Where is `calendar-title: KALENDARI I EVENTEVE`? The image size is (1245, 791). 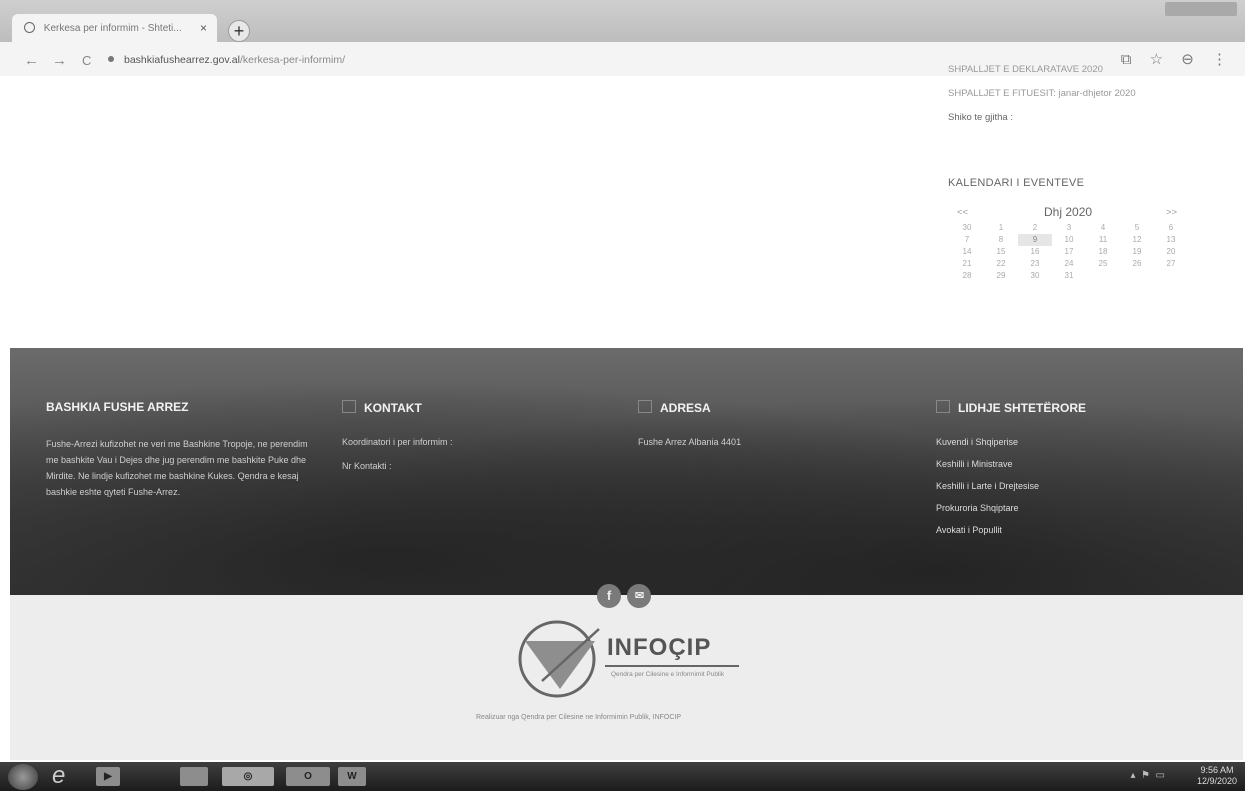 calendar-title: KALENDARI I EVENTEVE is located at coordinates (1016, 183).